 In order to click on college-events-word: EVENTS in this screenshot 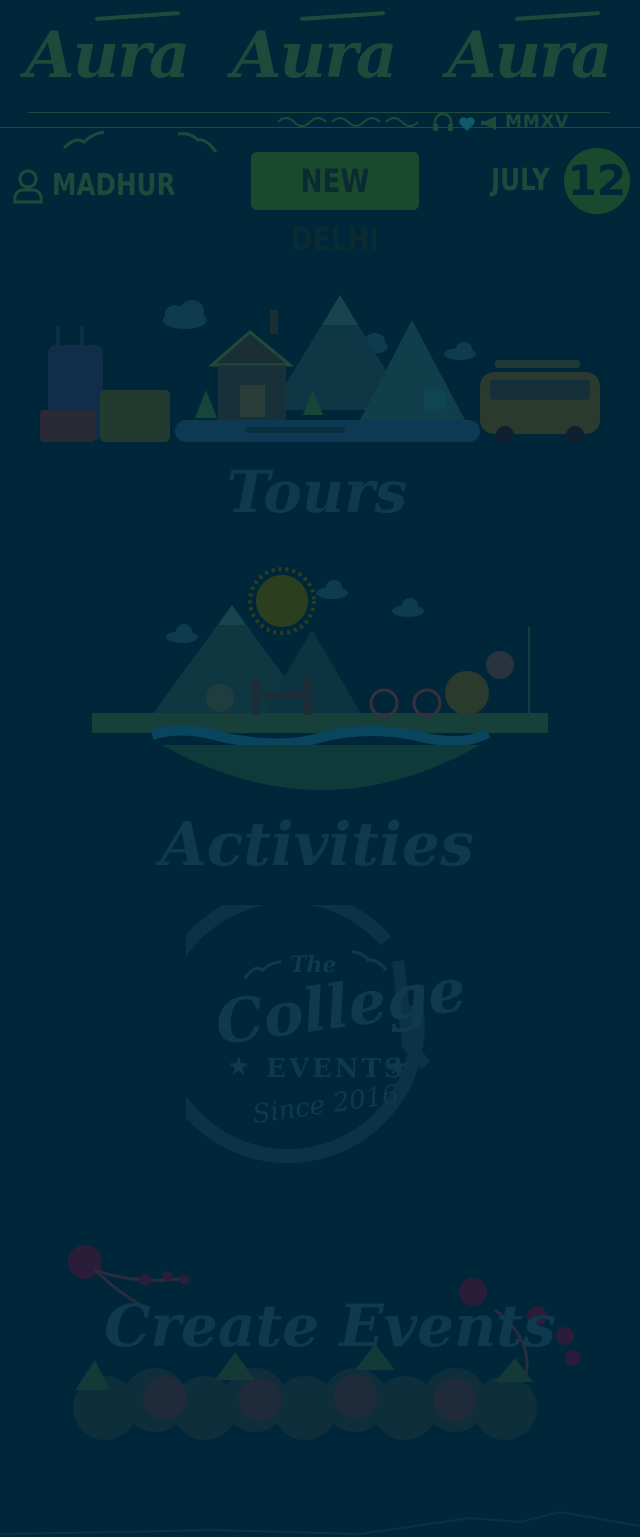, I will do `click(336, 1069)`.